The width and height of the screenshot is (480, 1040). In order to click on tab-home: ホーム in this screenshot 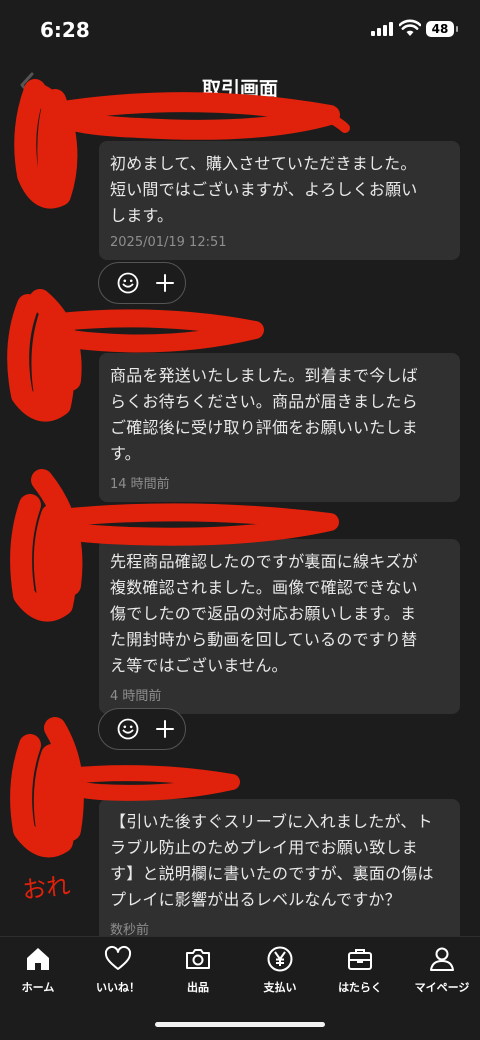, I will do `click(39, 970)`.